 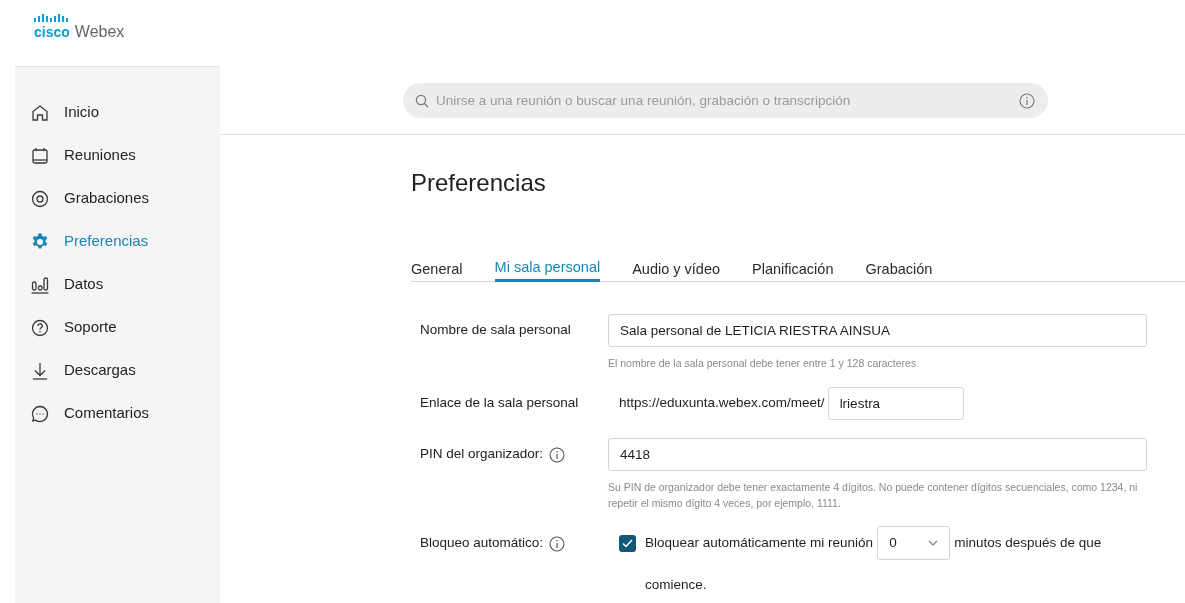 What do you see at coordinates (759, 542) in the screenshot?
I see `option-text: Bloquear automáticamente mi reunión` at bounding box center [759, 542].